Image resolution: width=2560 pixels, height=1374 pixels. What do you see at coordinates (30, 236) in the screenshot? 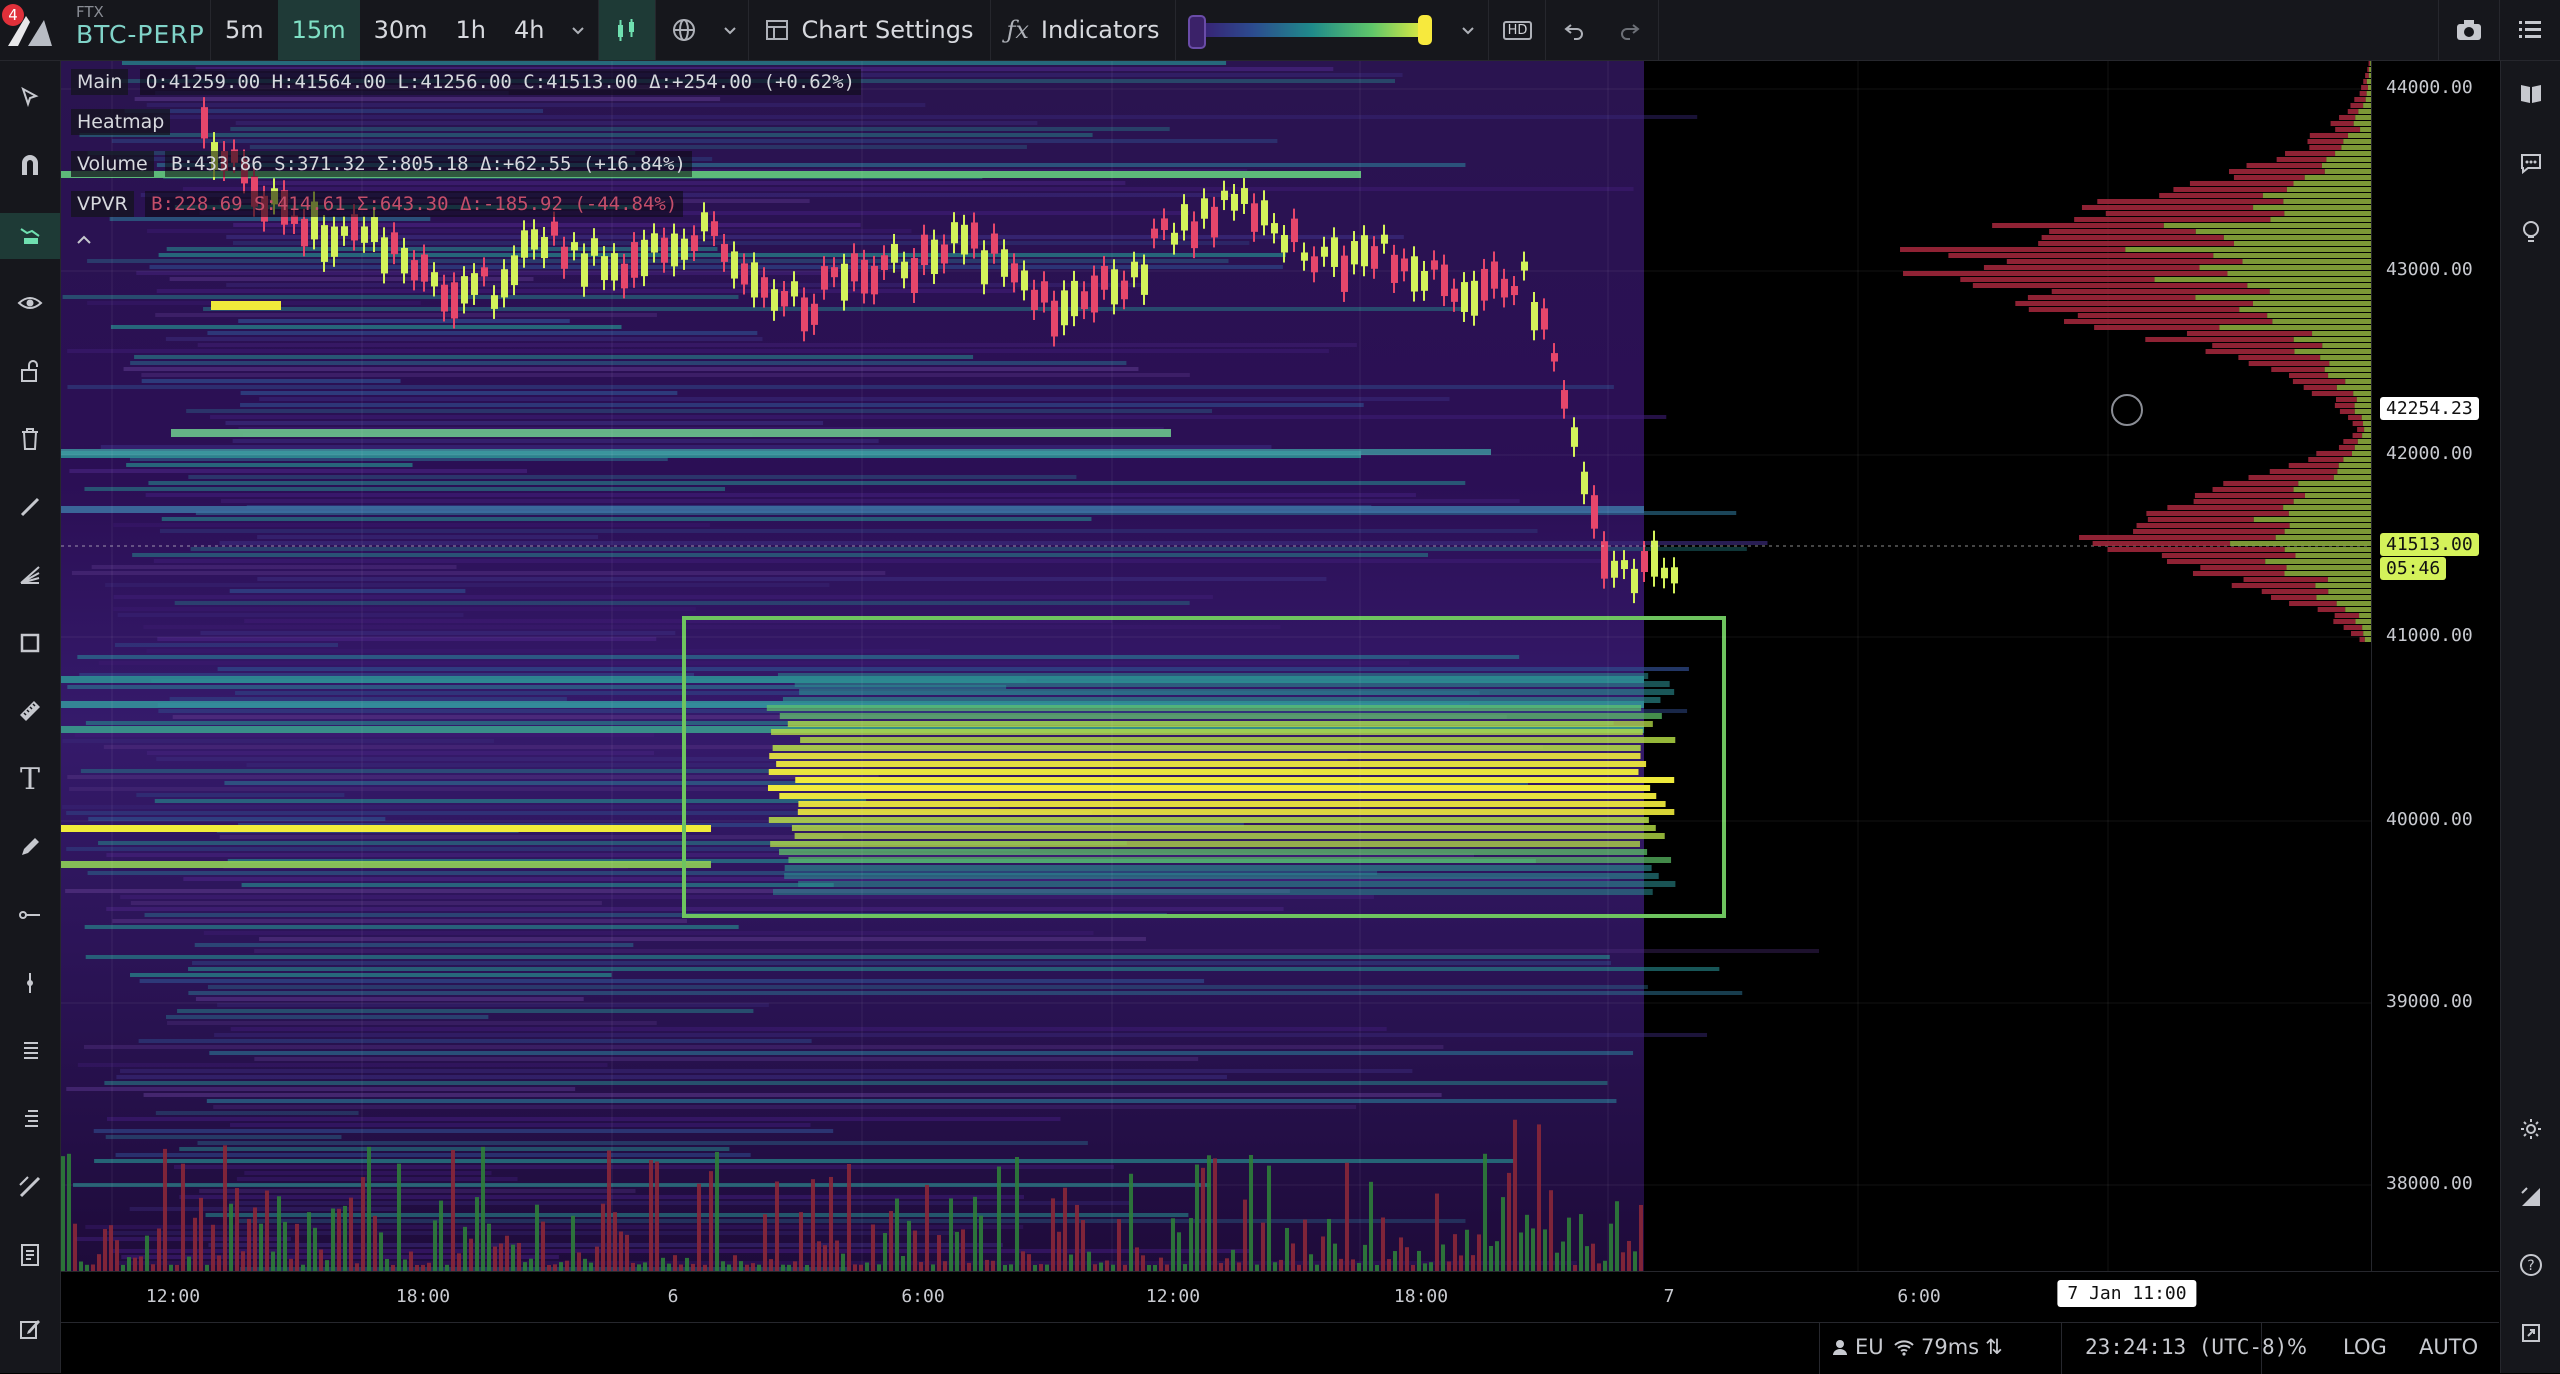
I see `trend-tool` at bounding box center [30, 236].